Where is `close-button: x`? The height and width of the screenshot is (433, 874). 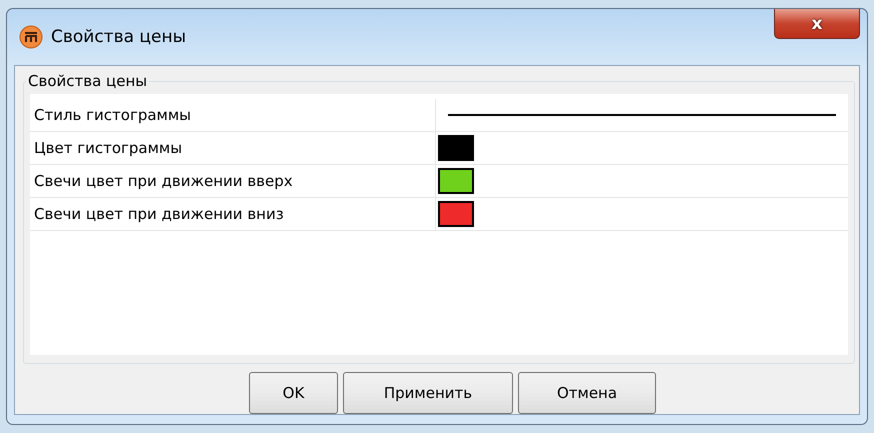
close-button: x is located at coordinates (817, 24).